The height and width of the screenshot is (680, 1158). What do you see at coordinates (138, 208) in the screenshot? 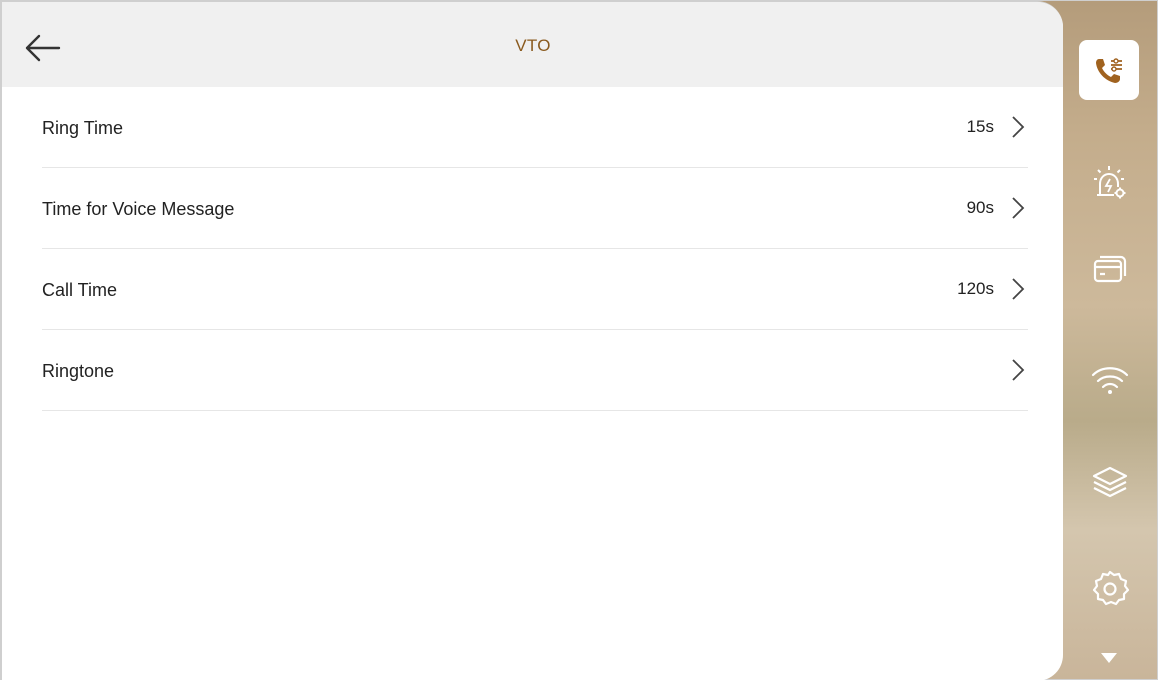
I see `setting-label: Time for Voice Message` at bounding box center [138, 208].